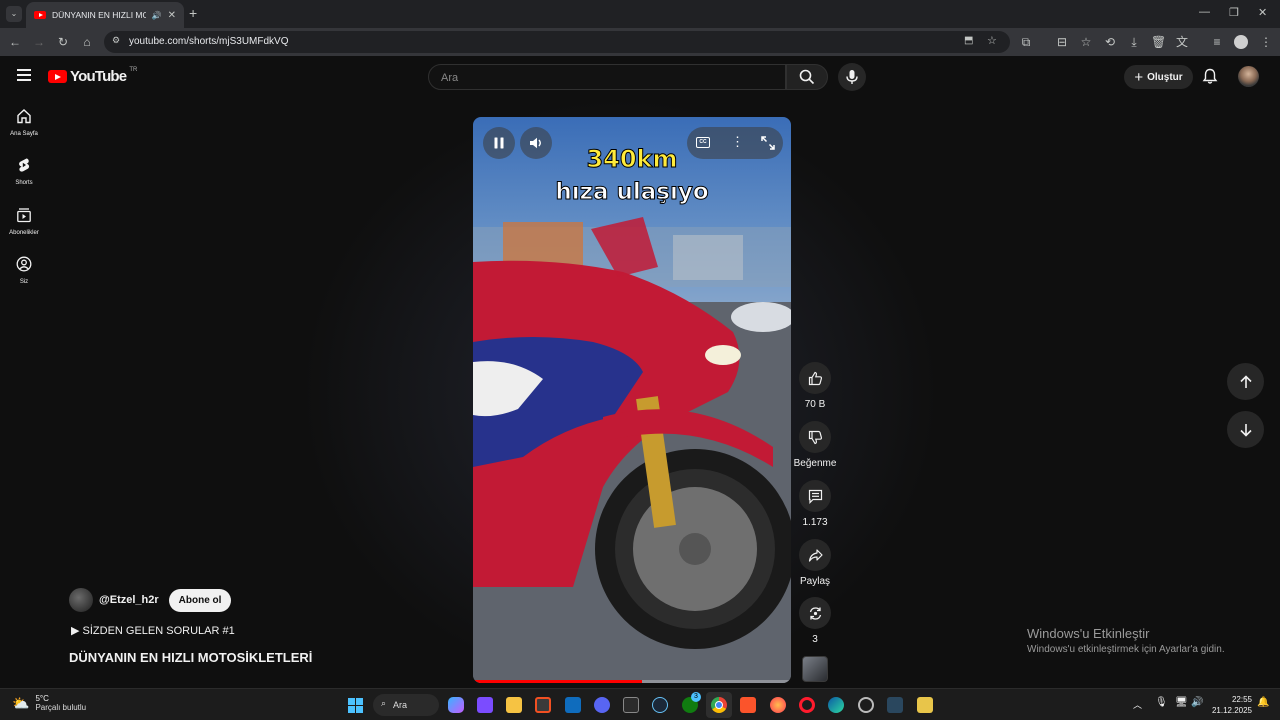 The image size is (1280, 720). What do you see at coordinates (1161, 702) in the screenshot?
I see `microphone-tray-icon: 🎙` at bounding box center [1161, 702].